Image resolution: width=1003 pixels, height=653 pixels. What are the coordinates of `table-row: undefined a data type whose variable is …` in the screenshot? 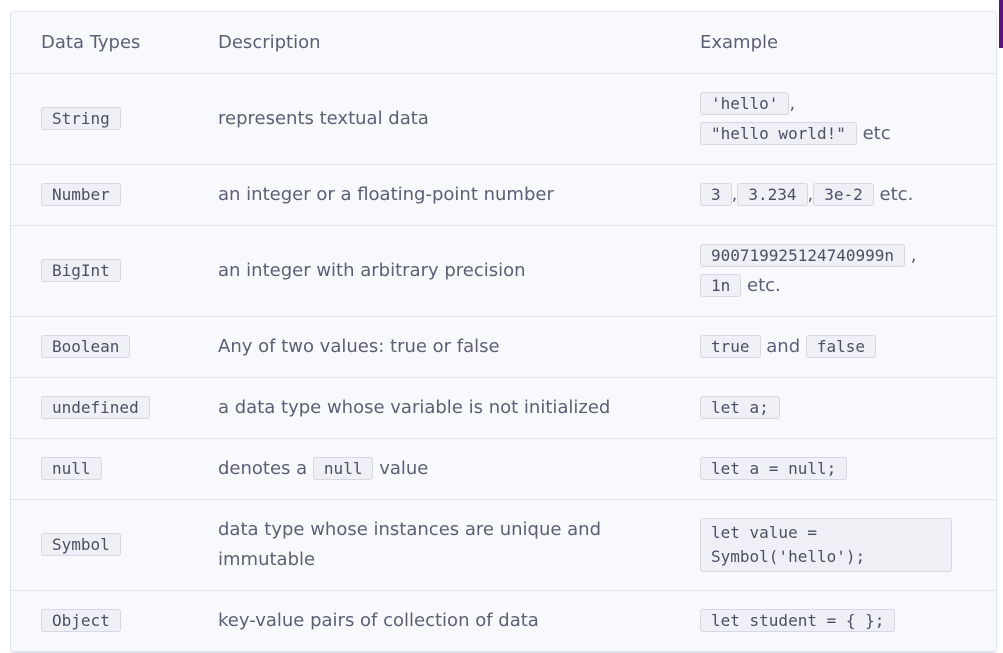 It's located at (503, 408).